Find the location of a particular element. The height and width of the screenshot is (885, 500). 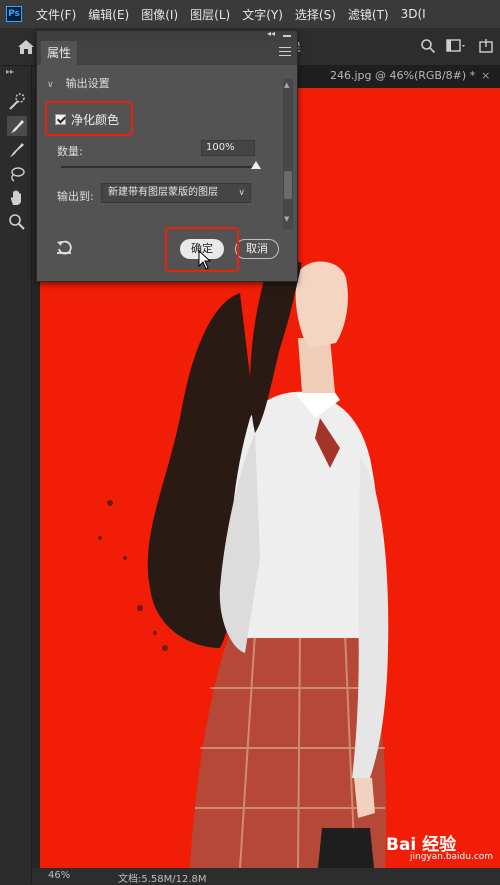

tab-properties: 属性 is located at coordinates (59, 53).